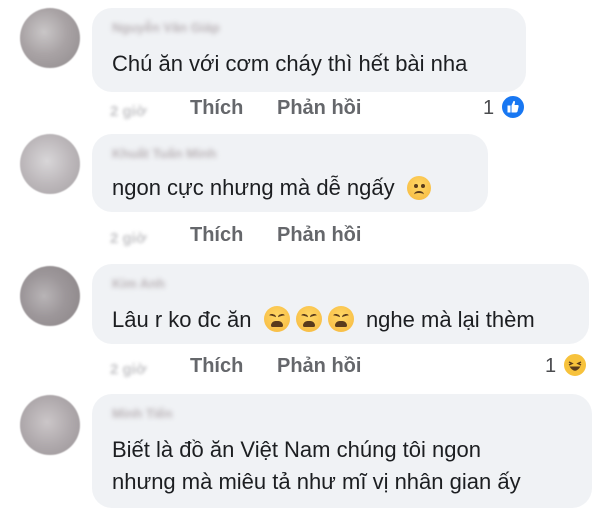 Image resolution: width=613 pixels, height=520 pixels. I want to click on sad-face-emoji, so click(418, 188).